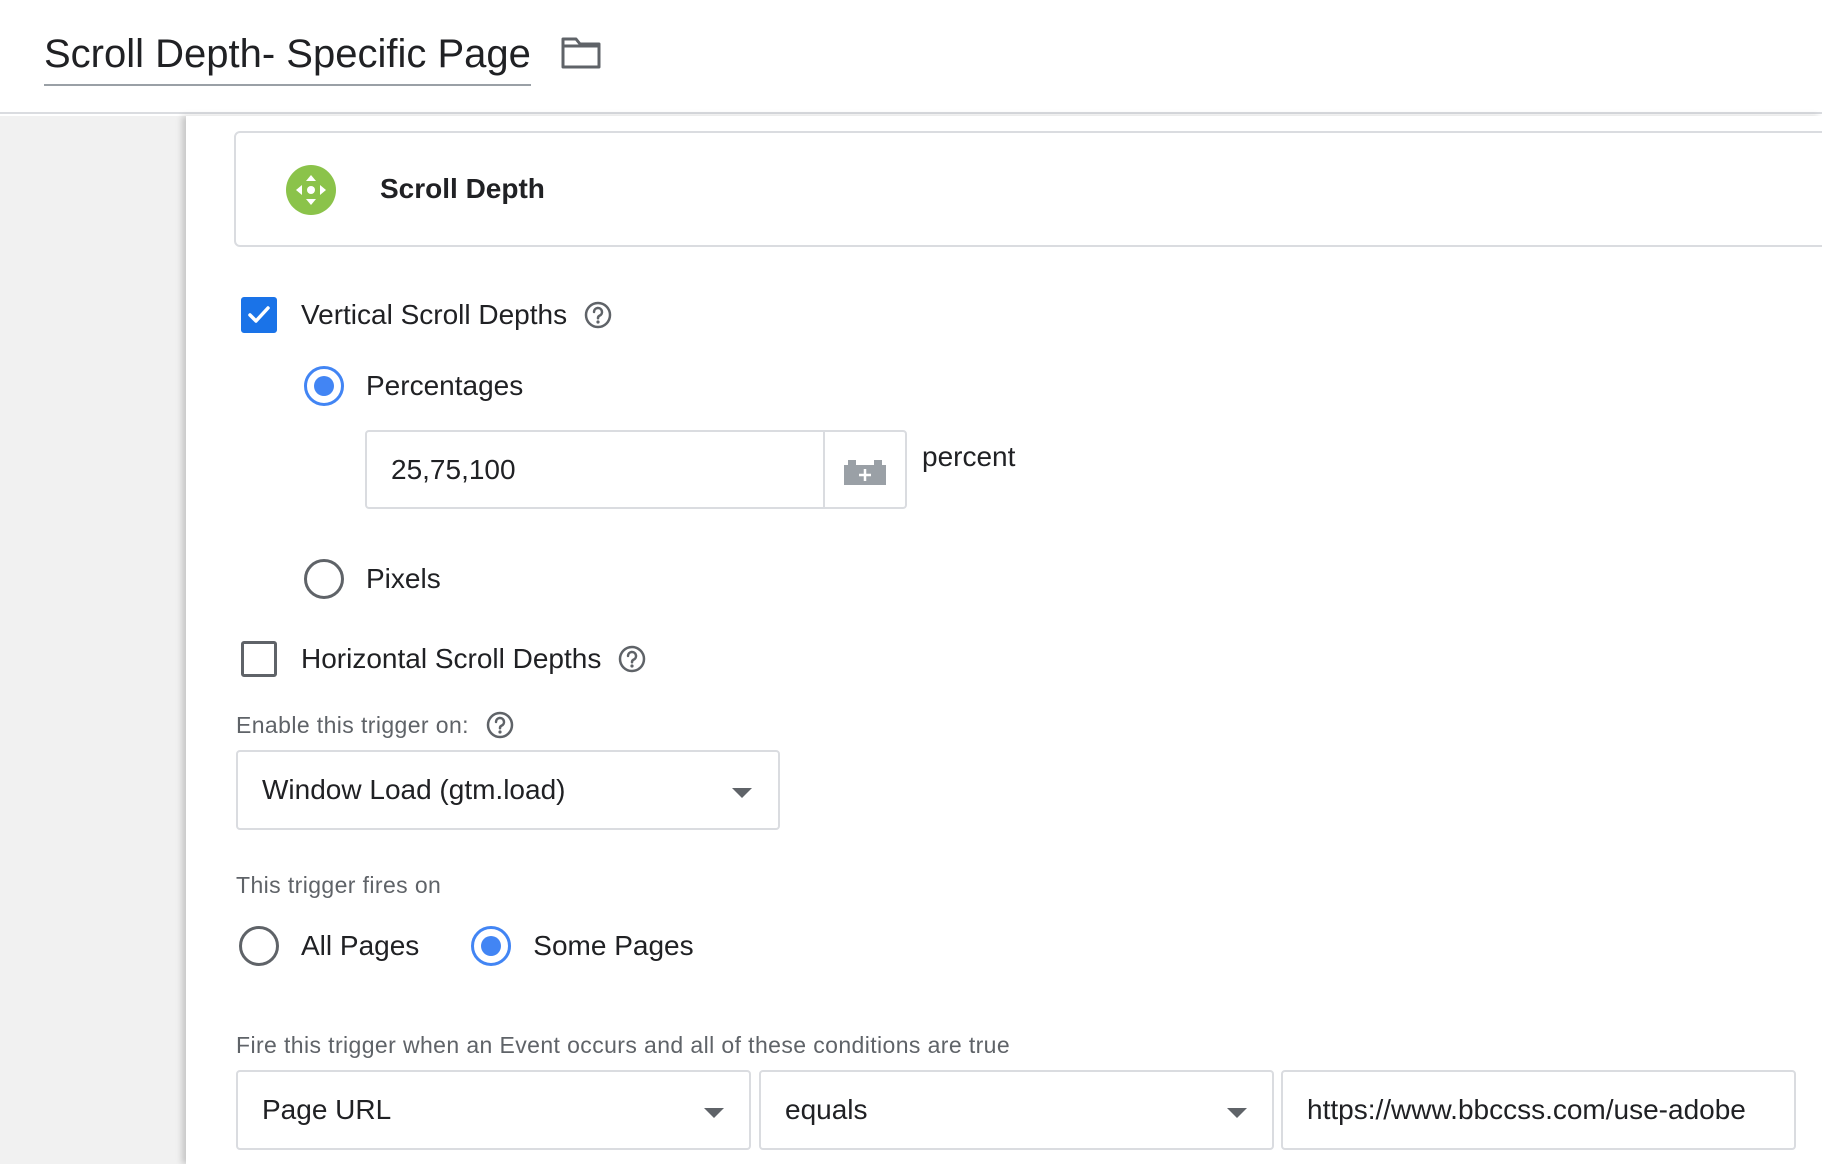 The height and width of the screenshot is (1164, 1822). Describe the element at coordinates (491, 946) in the screenshot. I see `some-pages-radio` at that location.